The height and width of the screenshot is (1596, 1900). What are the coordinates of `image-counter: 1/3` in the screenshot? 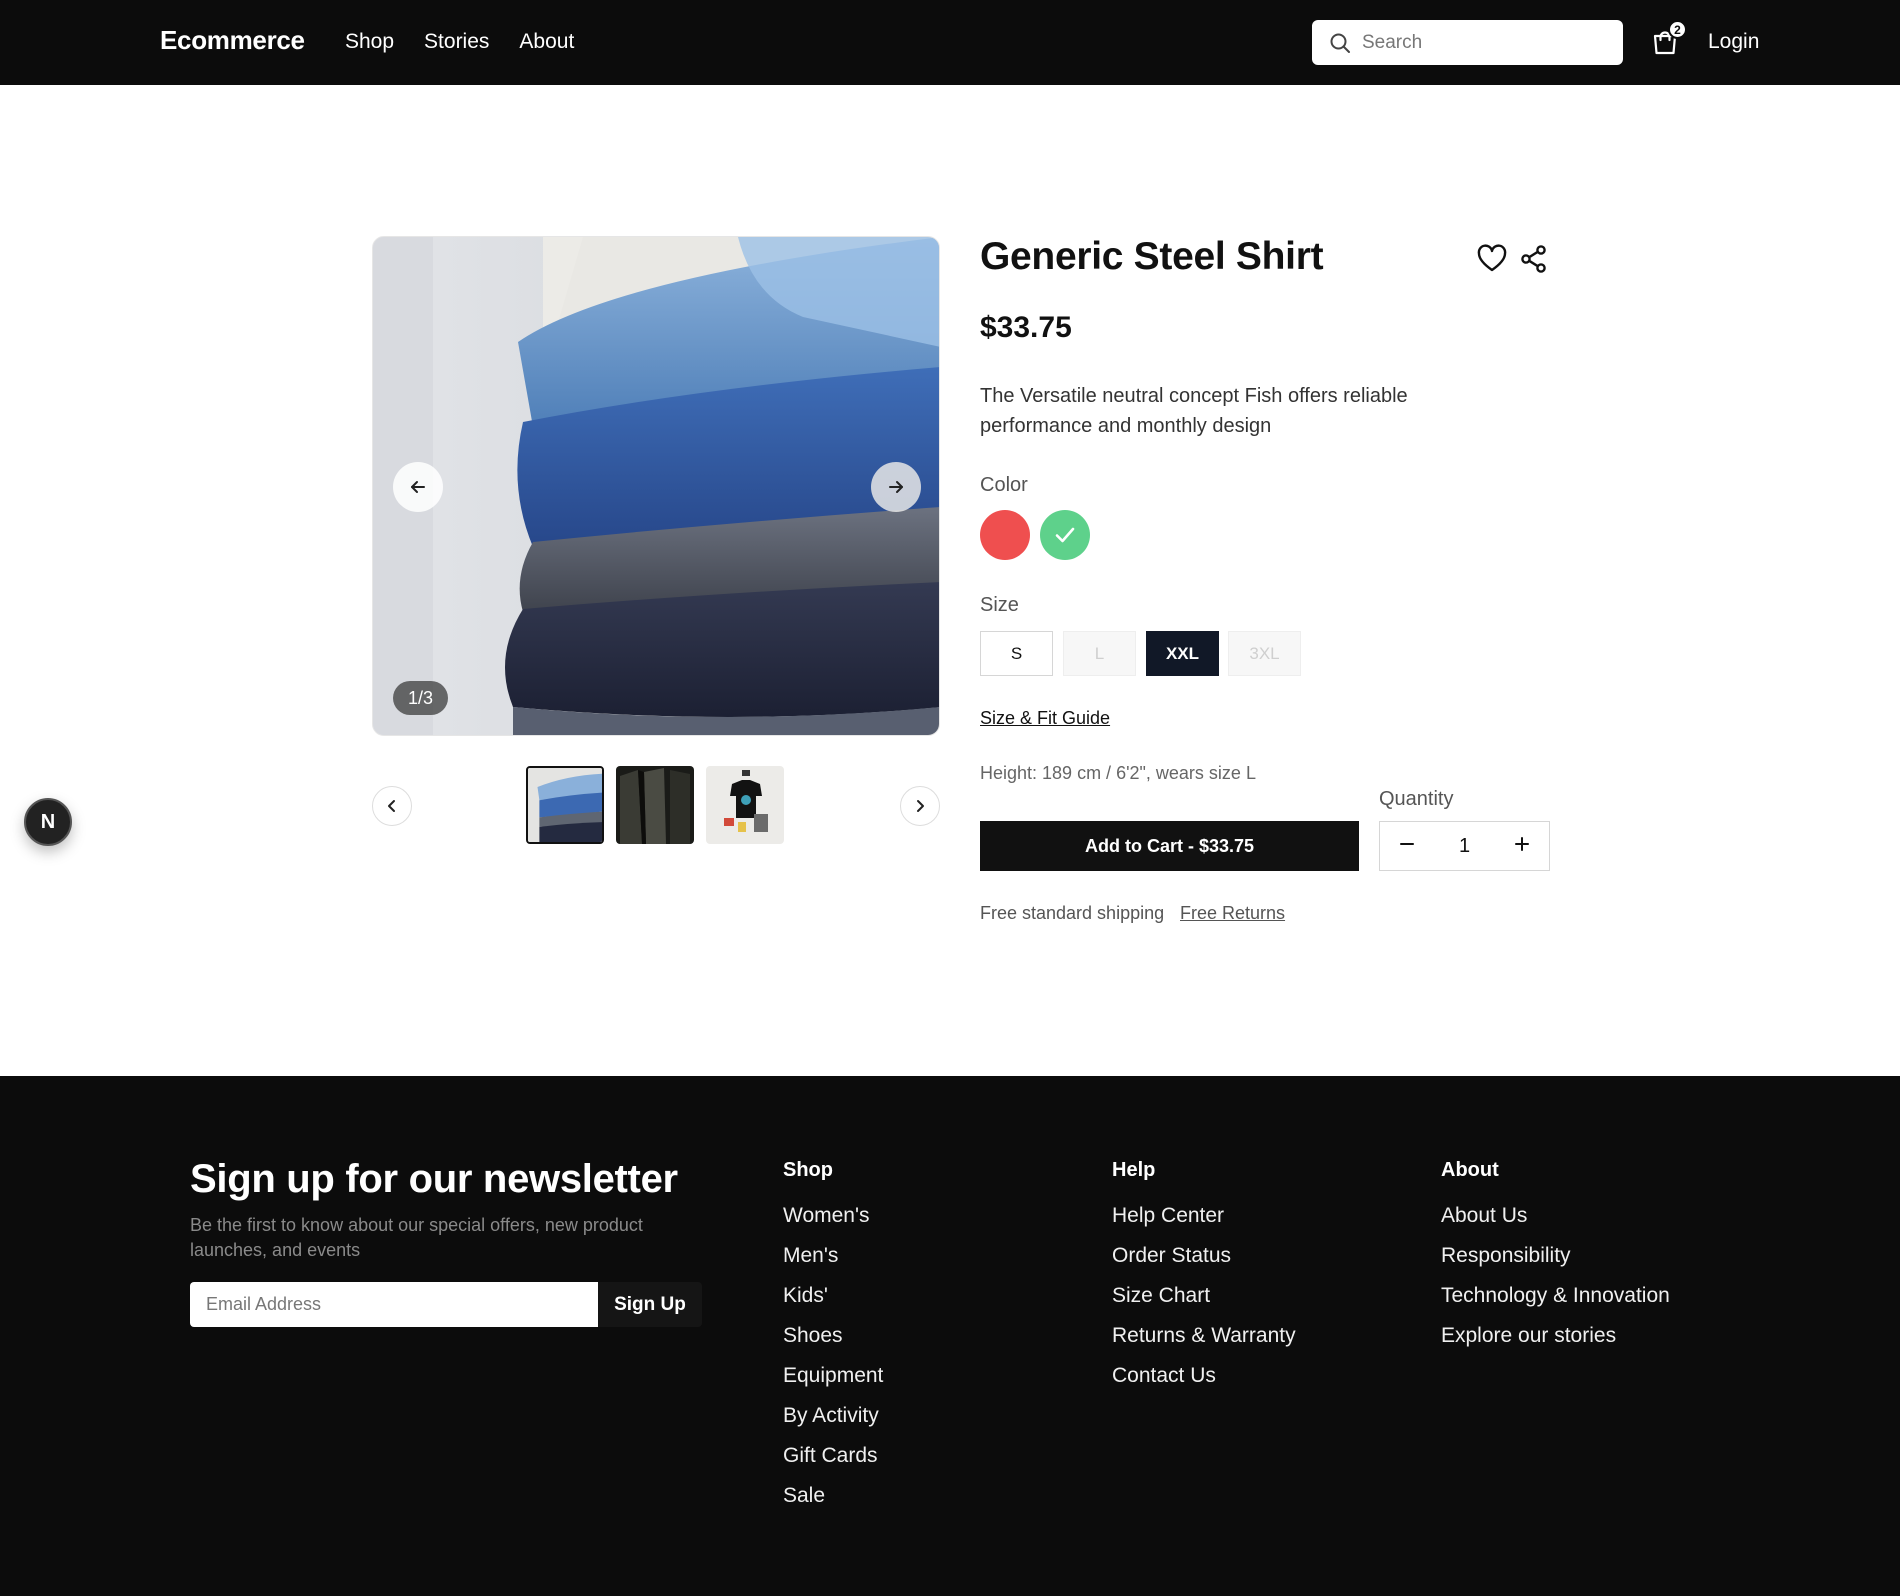 It's located at (420, 698).